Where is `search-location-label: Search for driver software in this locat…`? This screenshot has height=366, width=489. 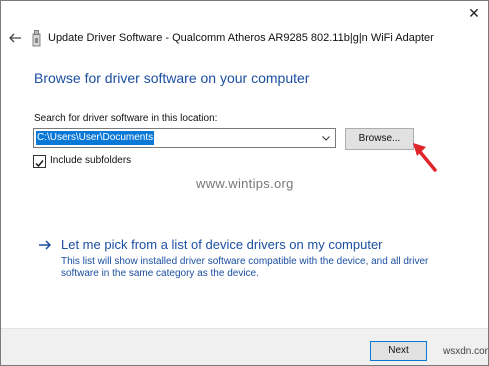 search-location-label: Search for driver software in this locat… is located at coordinates (126, 118).